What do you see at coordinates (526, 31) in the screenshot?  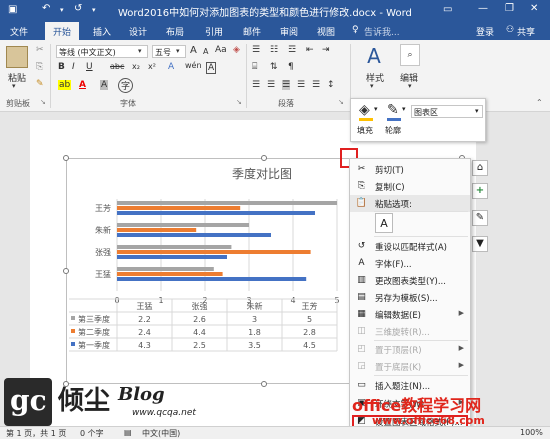 I see `share-button: 共享` at bounding box center [526, 31].